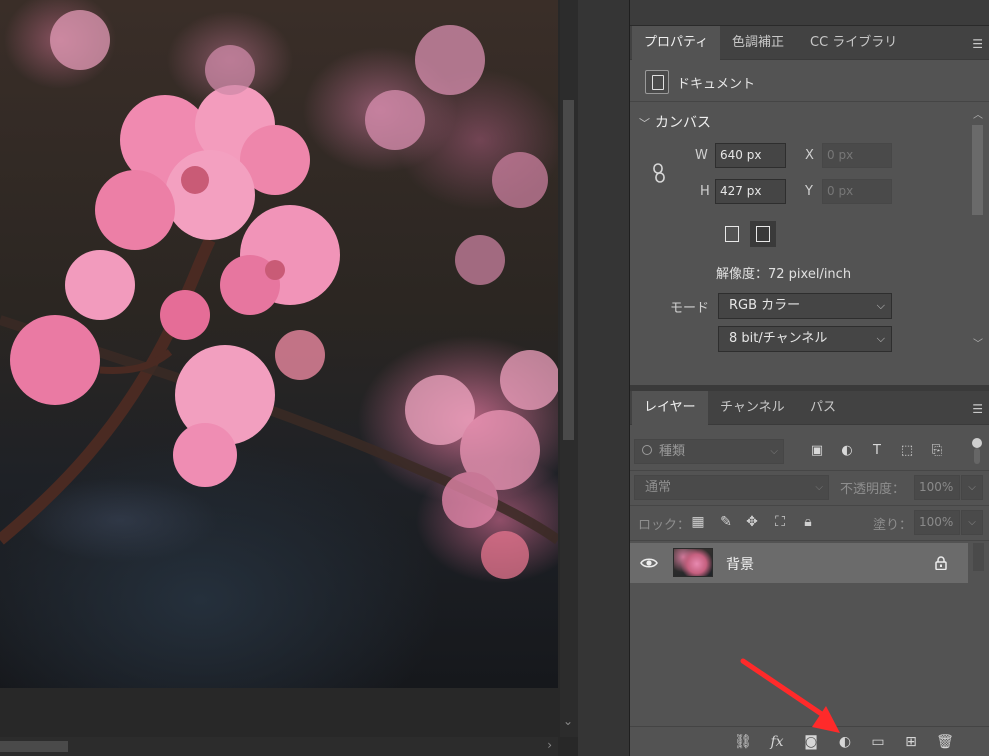 The width and height of the screenshot is (989, 756). What do you see at coordinates (972, 487) in the screenshot?
I see `opacity-dropdown: ⌵` at bounding box center [972, 487].